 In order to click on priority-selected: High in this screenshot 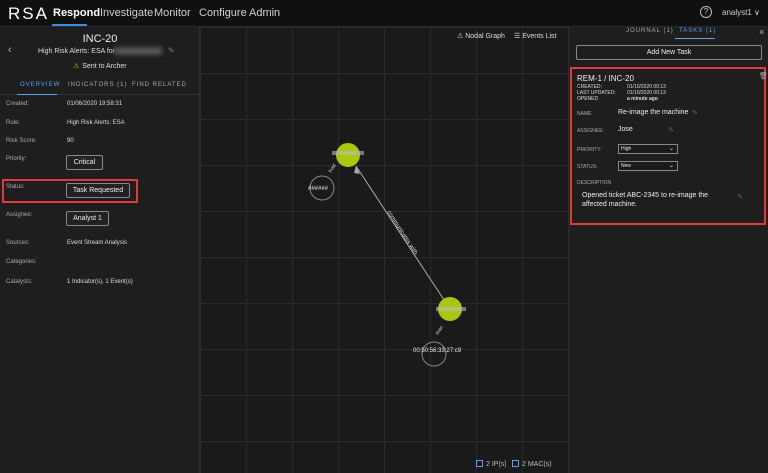, I will do `click(626, 149)`.